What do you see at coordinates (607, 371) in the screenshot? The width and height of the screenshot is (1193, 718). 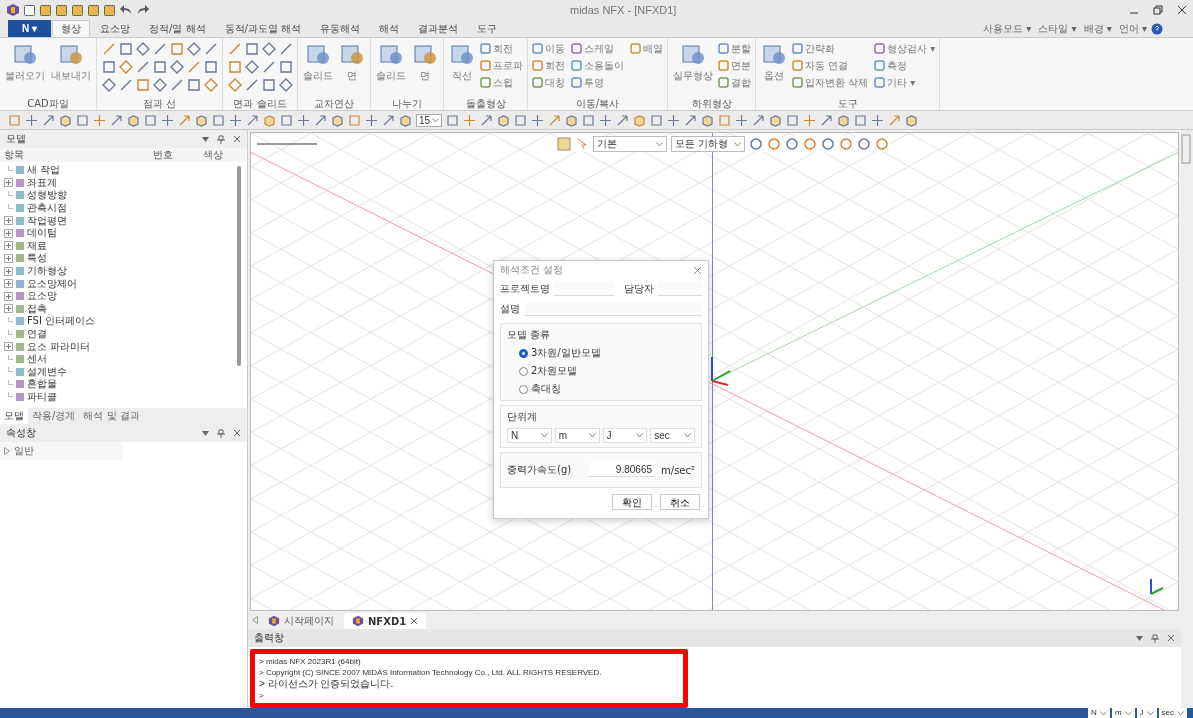 I see `radio-option: 2차원모델` at bounding box center [607, 371].